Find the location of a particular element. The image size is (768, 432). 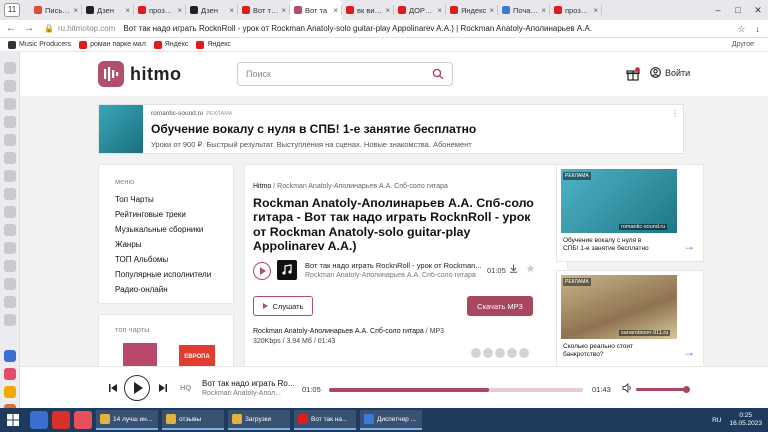

listen-button: Слушать is located at coordinates (283, 306).